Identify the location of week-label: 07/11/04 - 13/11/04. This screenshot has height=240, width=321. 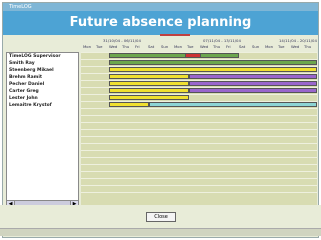
(222, 40).